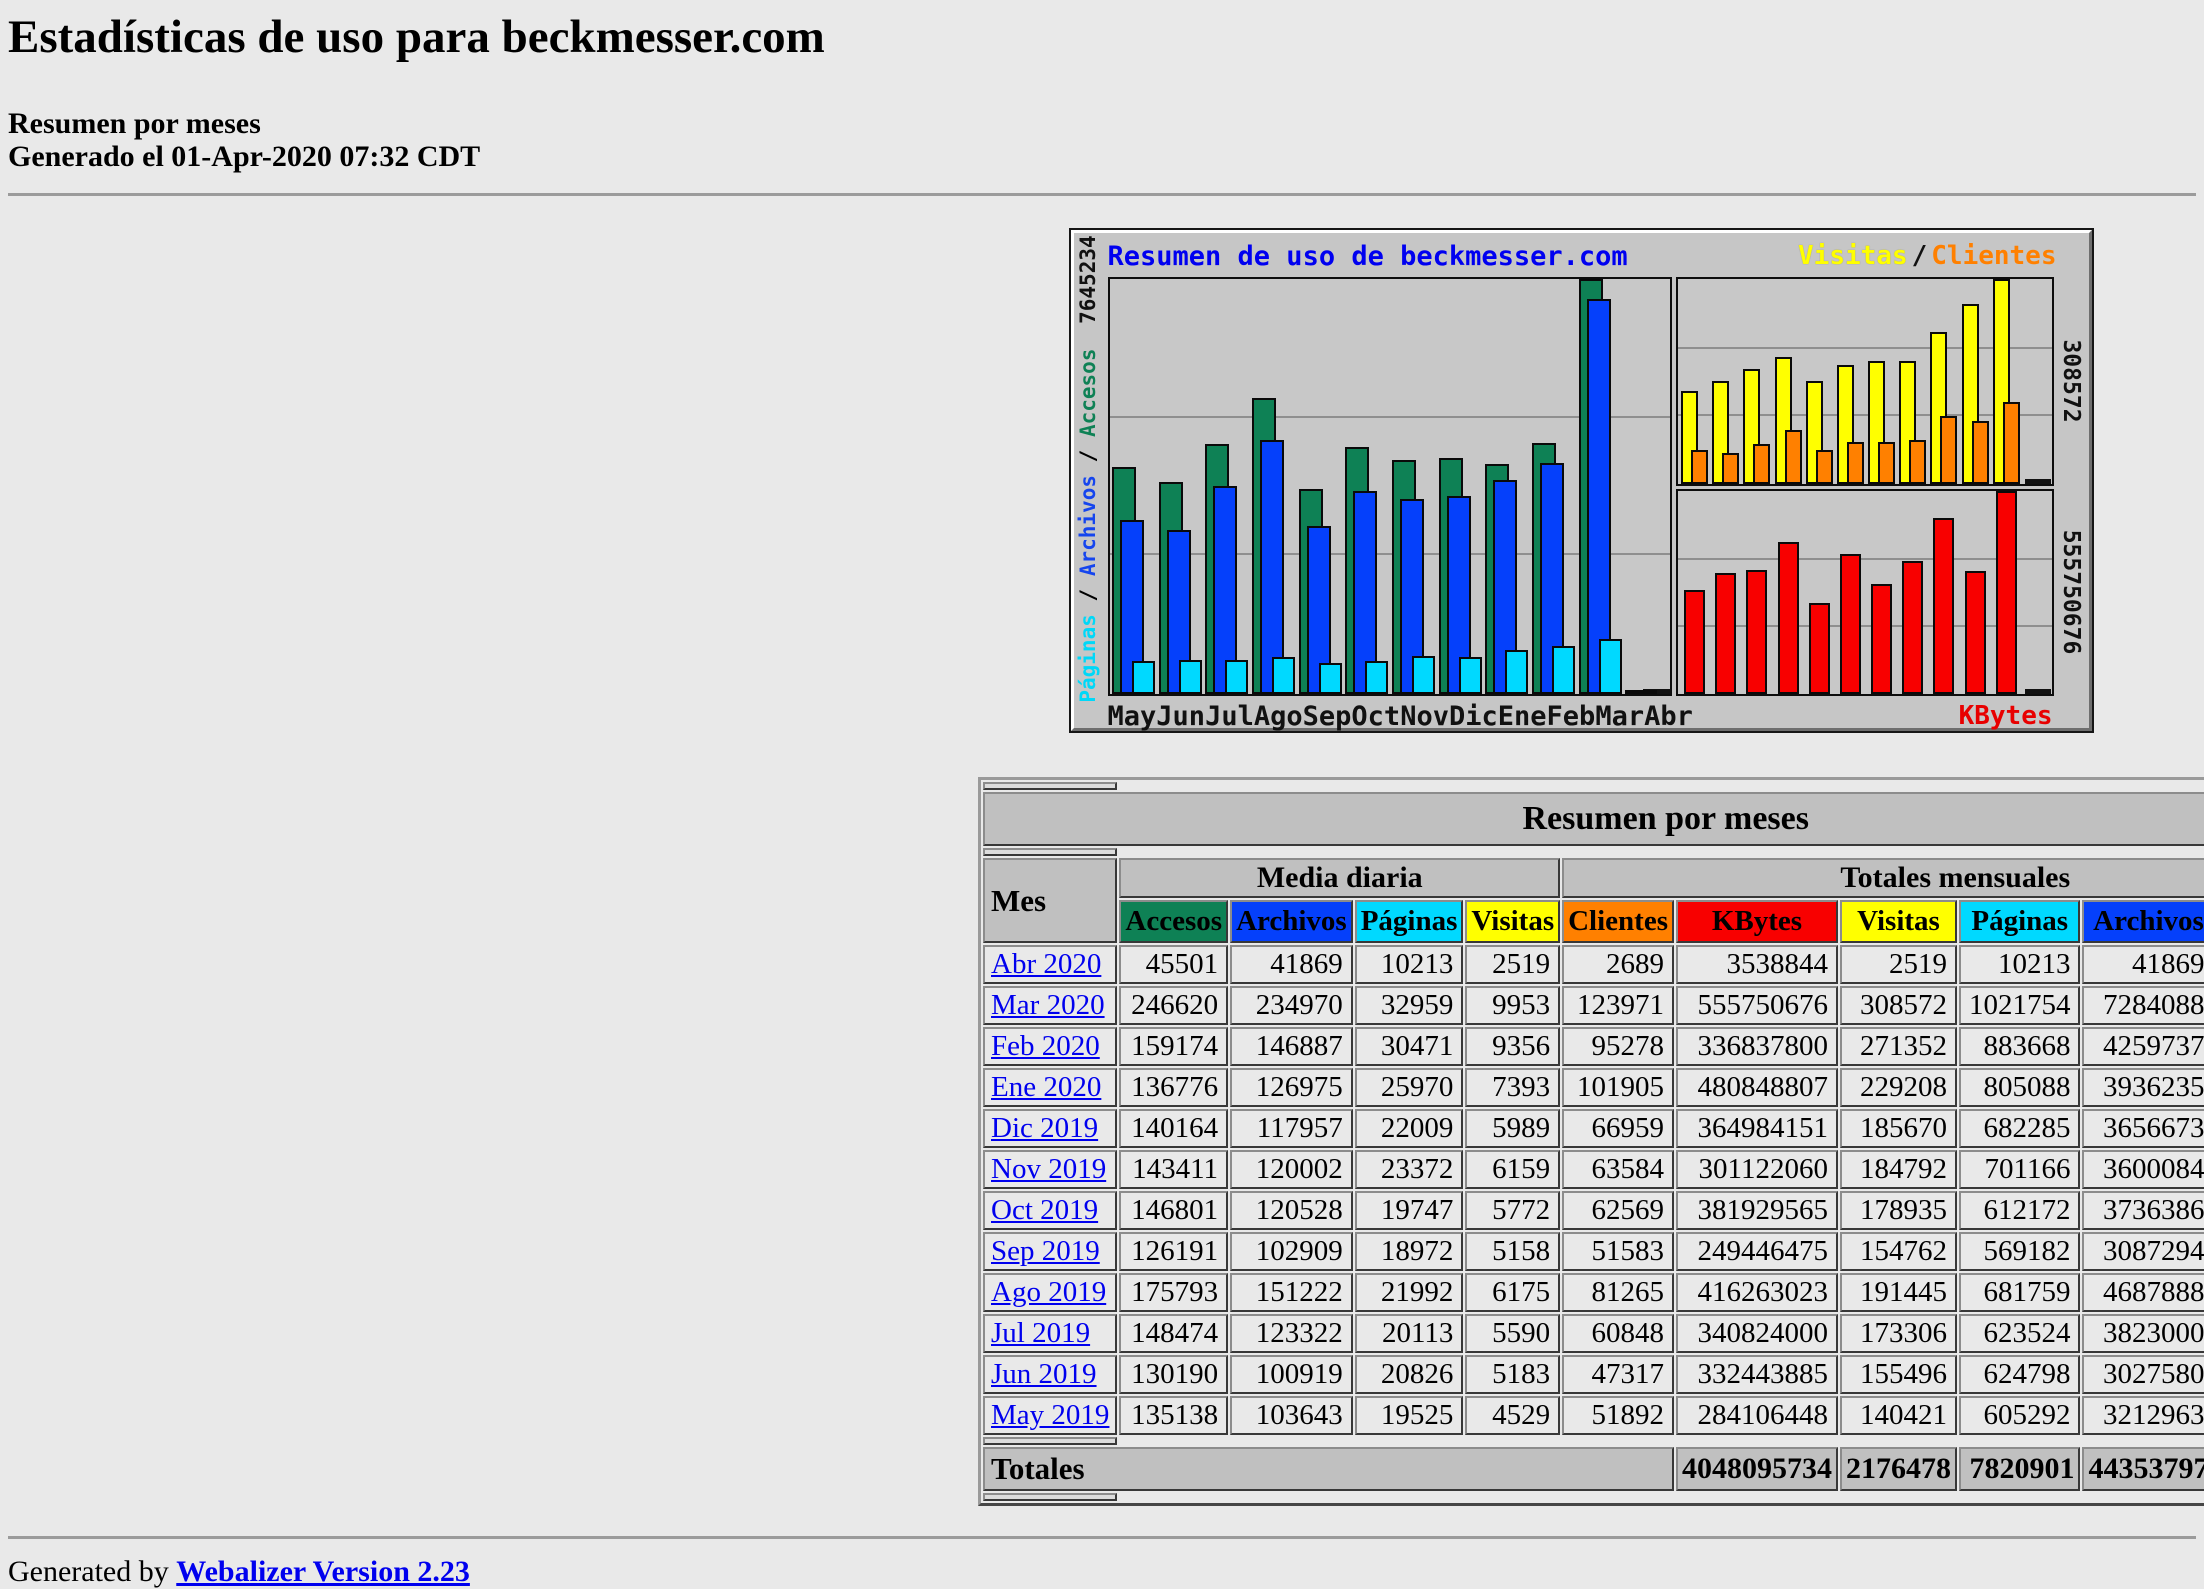  Describe the element at coordinates (1513, 1210) in the screenshot. I see `value-cell: 5772` at that location.